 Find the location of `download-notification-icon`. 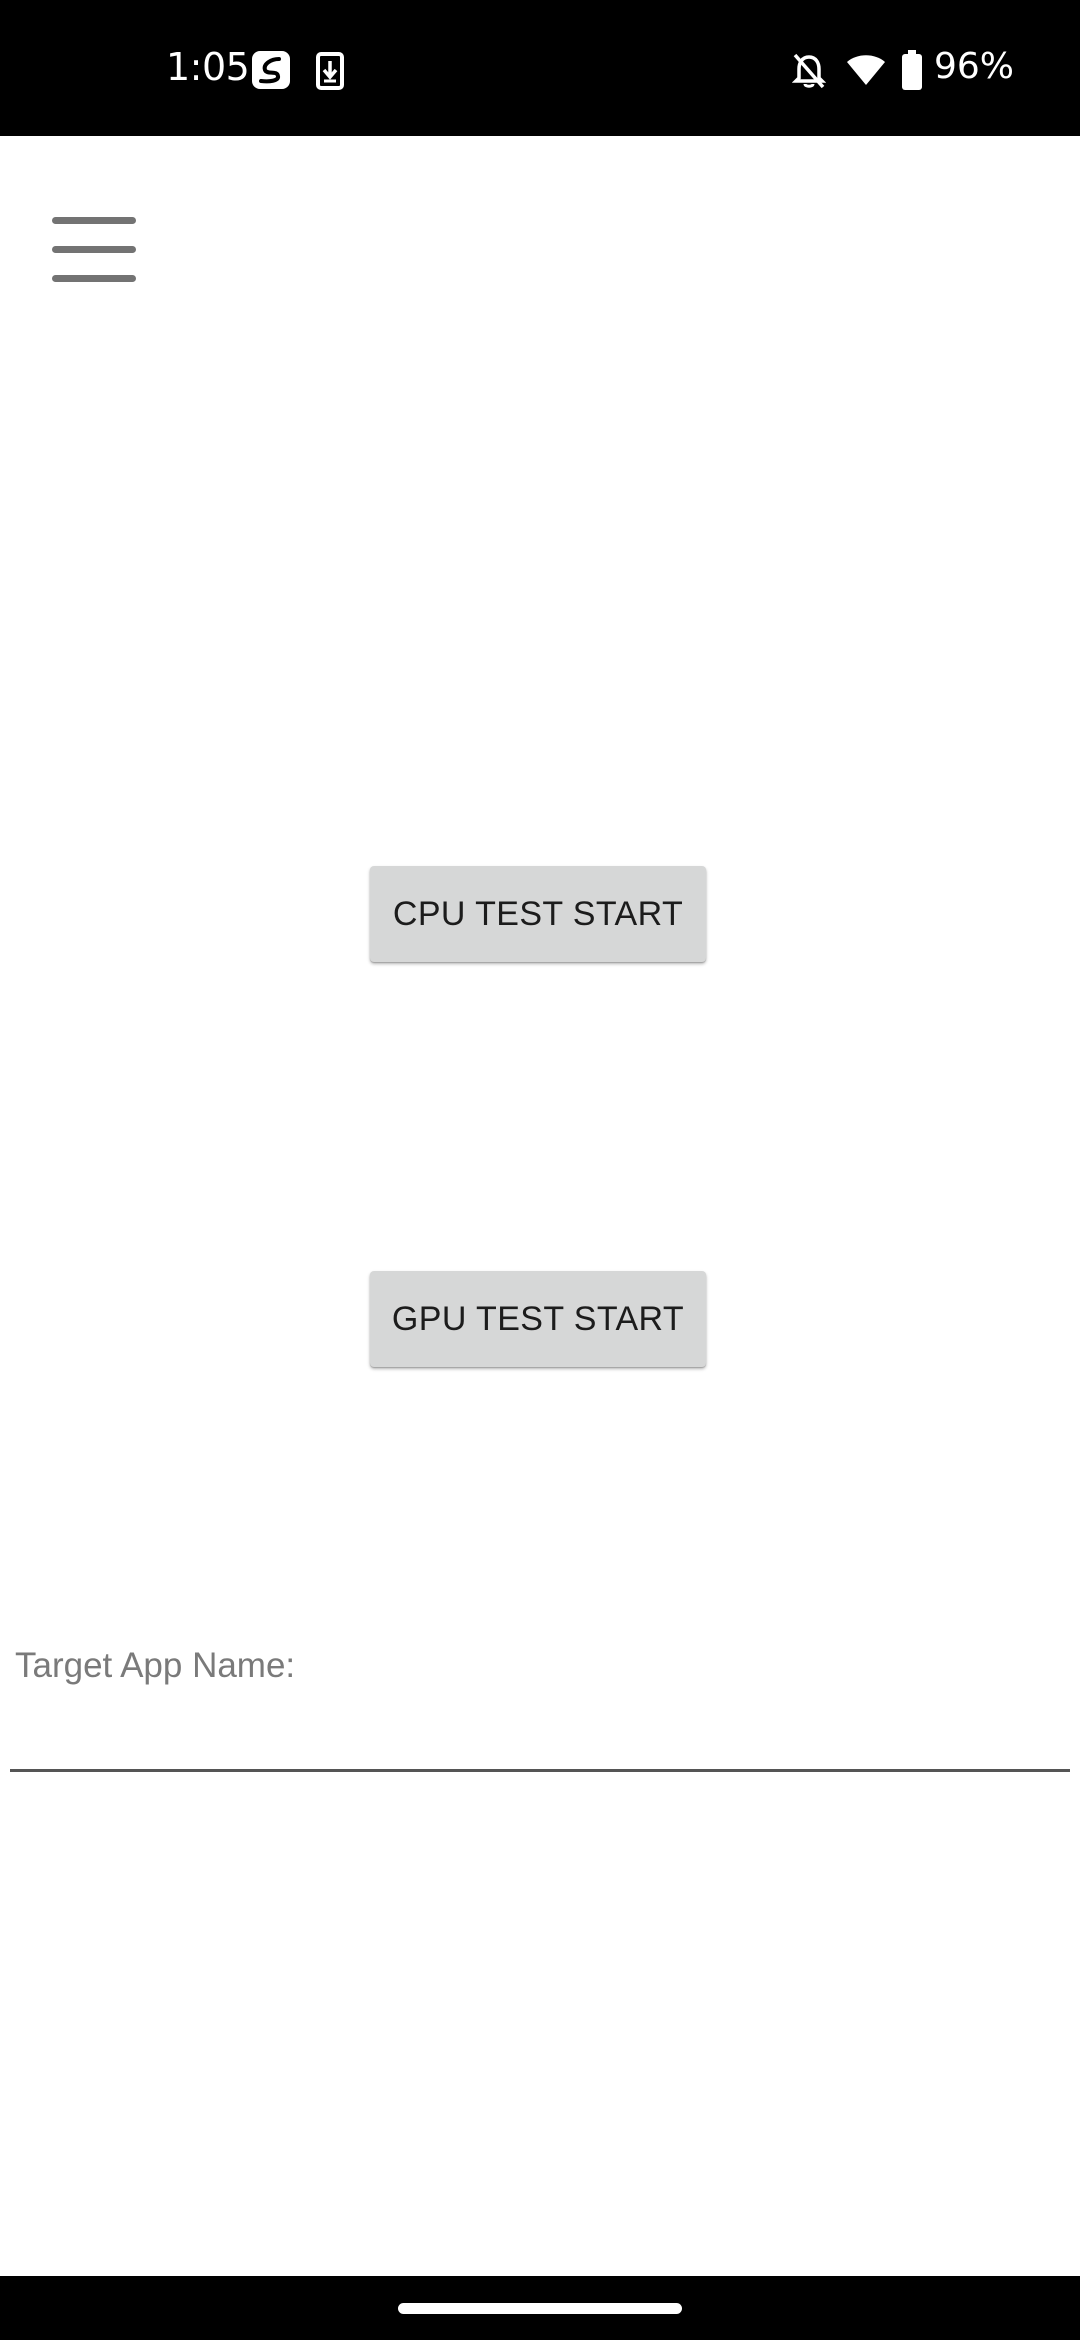

download-notification-icon is located at coordinates (330, 71).